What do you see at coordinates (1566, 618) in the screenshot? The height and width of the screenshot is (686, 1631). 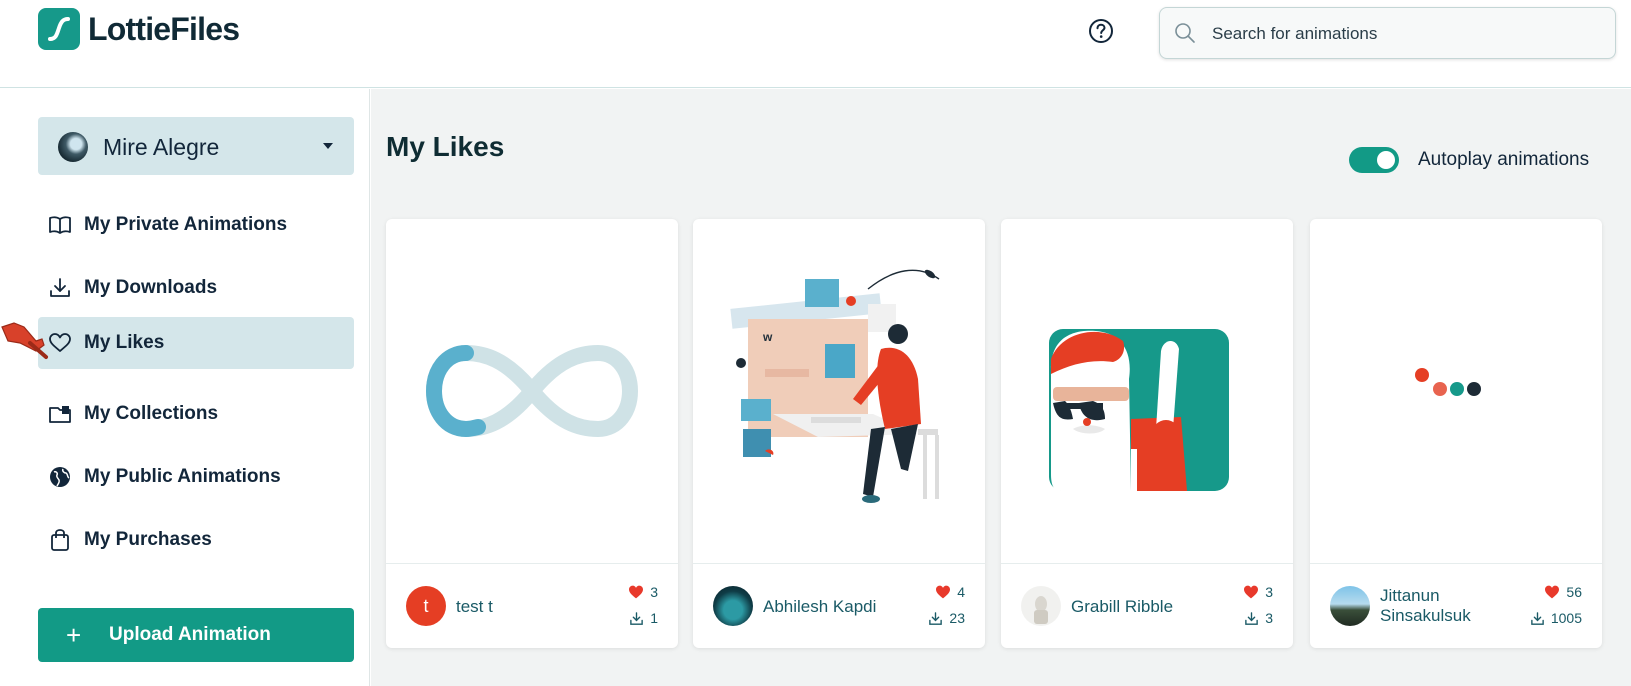 I see `downloads-value: 1005` at bounding box center [1566, 618].